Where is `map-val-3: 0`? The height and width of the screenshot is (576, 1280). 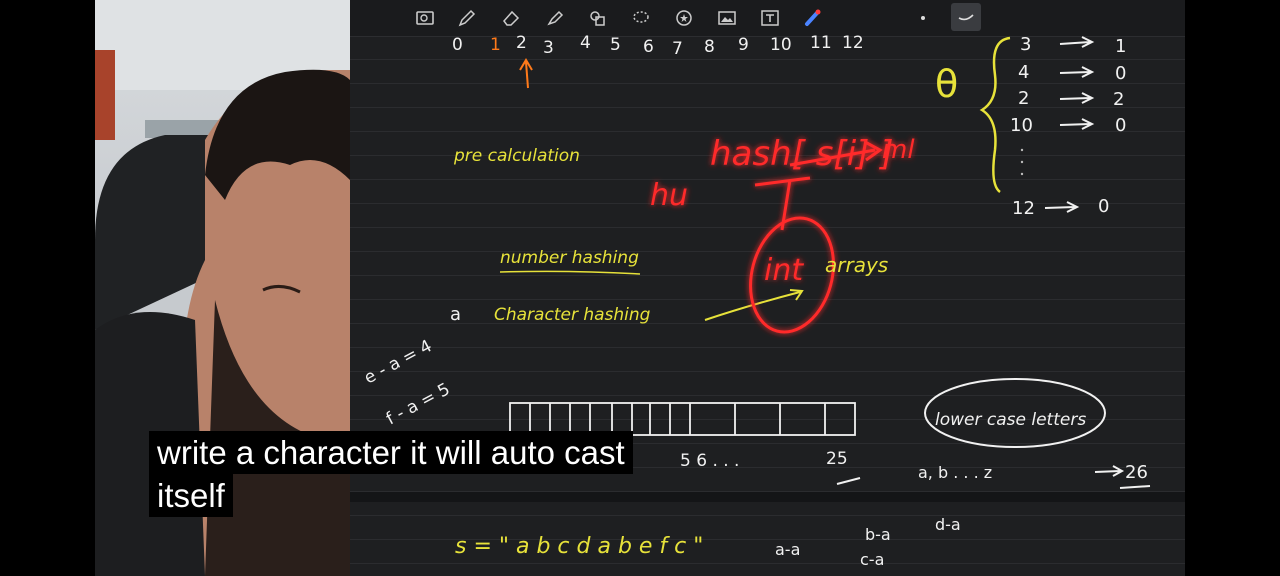
map-val-3: 0 is located at coordinates (1120, 125).